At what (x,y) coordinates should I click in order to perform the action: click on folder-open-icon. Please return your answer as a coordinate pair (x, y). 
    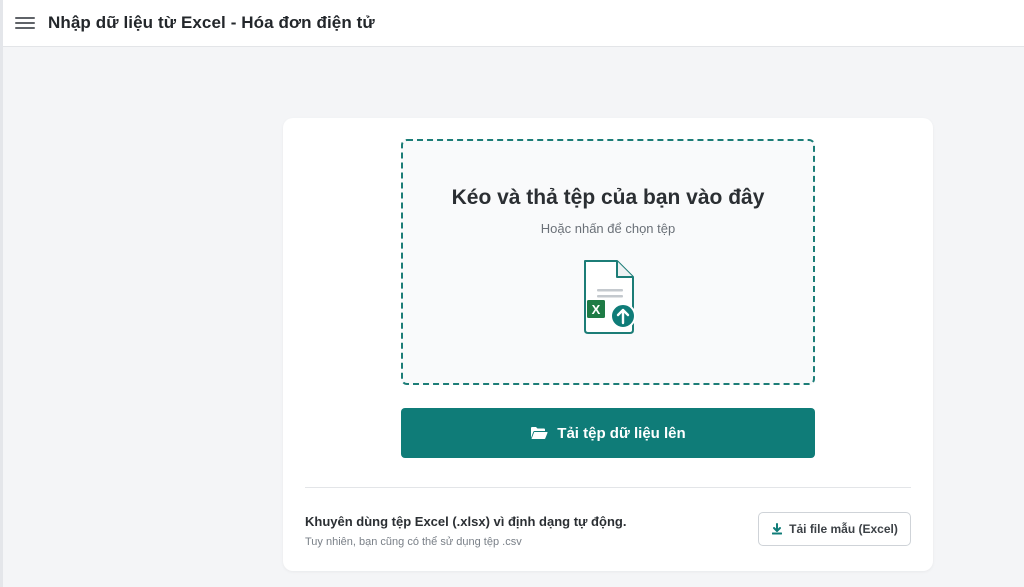
    Looking at the image, I should click on (539, 433).